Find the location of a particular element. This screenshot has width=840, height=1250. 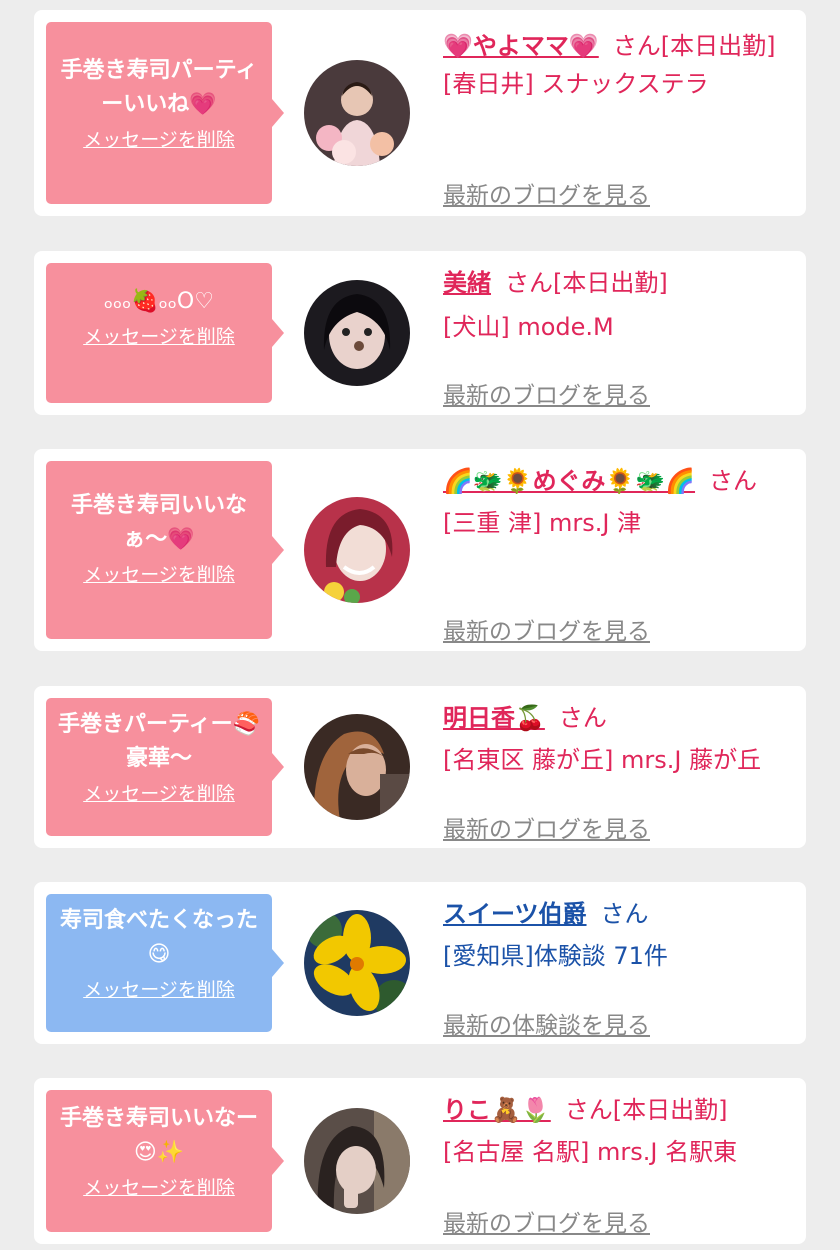

message-text: 寿司食べたくなった😋 is located at coordinates (158, 937).